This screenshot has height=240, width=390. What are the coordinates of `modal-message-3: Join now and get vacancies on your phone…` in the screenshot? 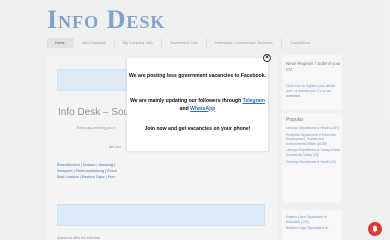 It's located at (197, 129).